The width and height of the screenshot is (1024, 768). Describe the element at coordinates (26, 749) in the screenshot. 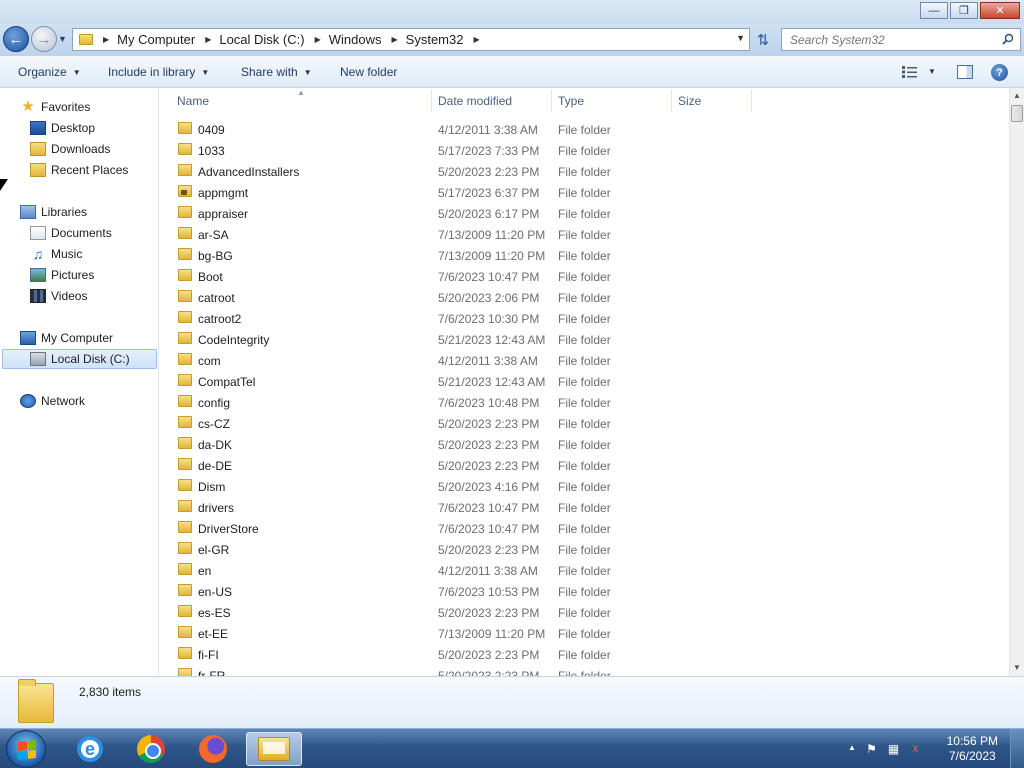

I see `start-button` at that location.